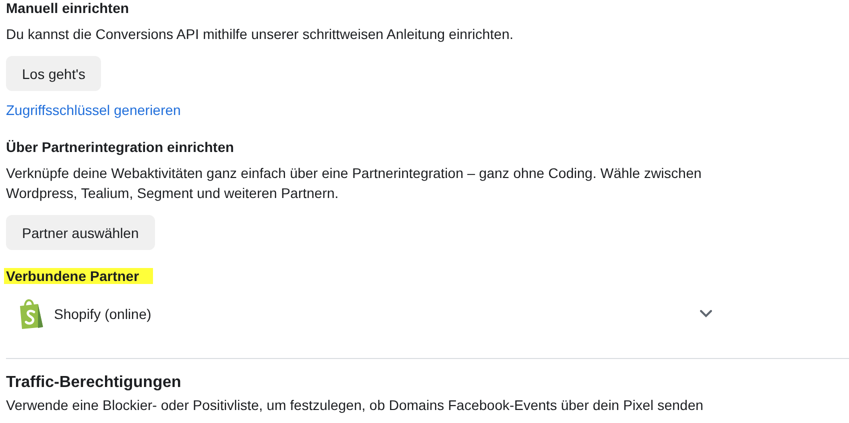 The image size is (849, 423). I want to click on section-description: Verwende eine Blockier- oder Positivliste, um festzulegen, ob Domains Facebook-Events über dein Pixel senden, so click(355, 405).